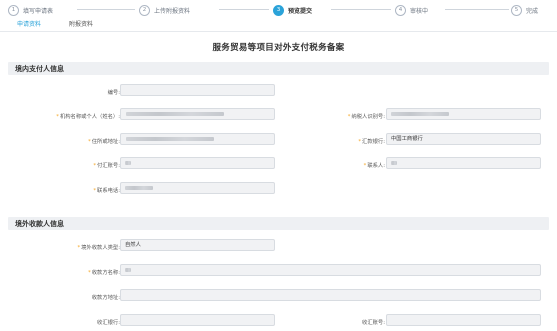  What do you see at coordinates (13, 10) in the screenshot?
I see `step-1-circle: 1` at bounding box center [13, 10].